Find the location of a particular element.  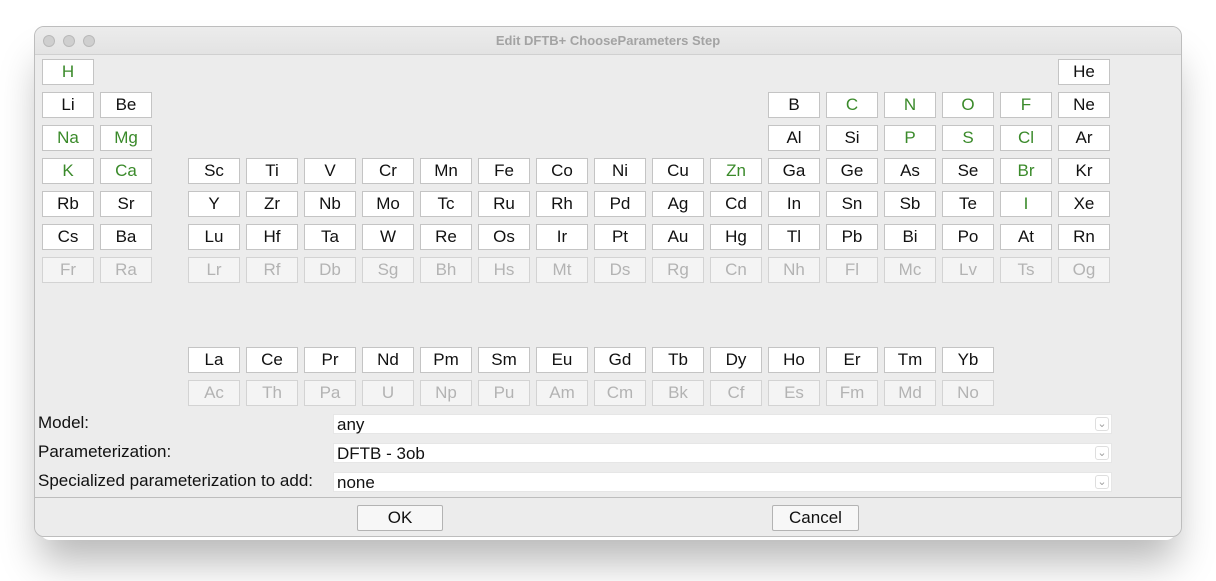

element-button-k: K is located at coordinates (68, 171).